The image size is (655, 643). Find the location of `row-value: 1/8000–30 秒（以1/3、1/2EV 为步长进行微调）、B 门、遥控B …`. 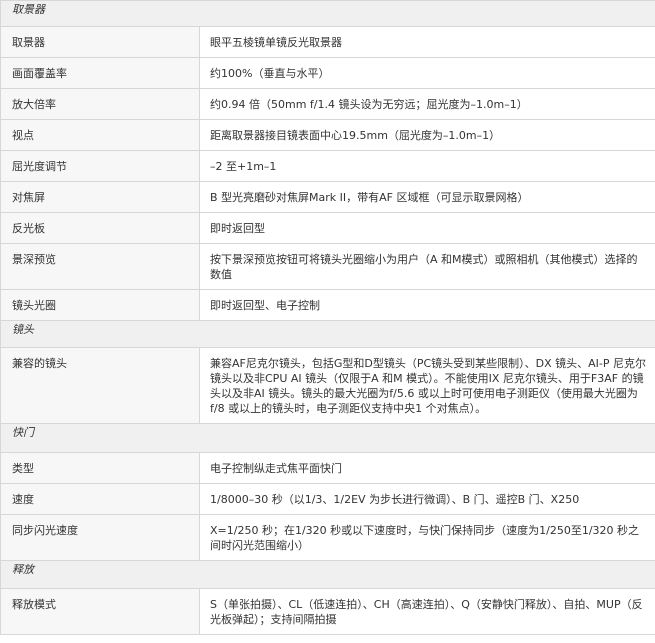

row-value: 1/8000–30 秒（以1/3、1/2EV 为步长进行微调）、B 门、遥控B … is located at coordinates (427, 499).